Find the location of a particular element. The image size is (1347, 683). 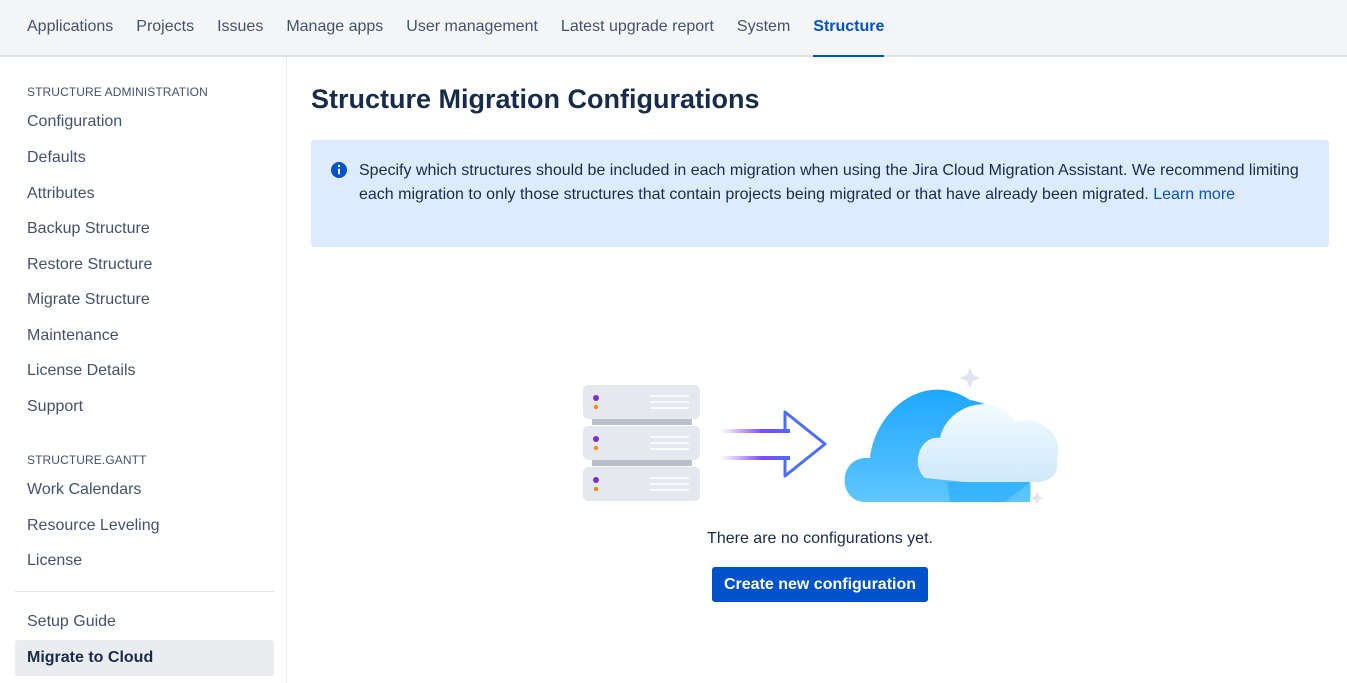

sidebar-divider is located at coordinates (144, 591).